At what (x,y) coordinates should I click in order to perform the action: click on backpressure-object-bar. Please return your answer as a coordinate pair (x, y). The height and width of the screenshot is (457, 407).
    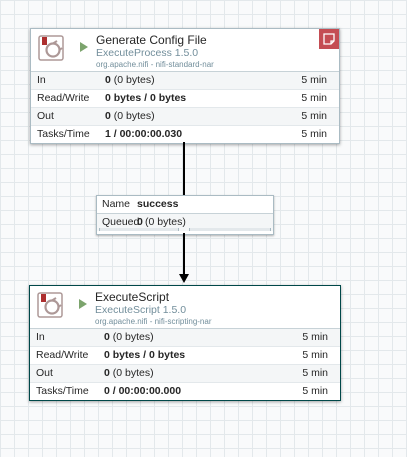
    Looking at the image, I should click on (139, 229).